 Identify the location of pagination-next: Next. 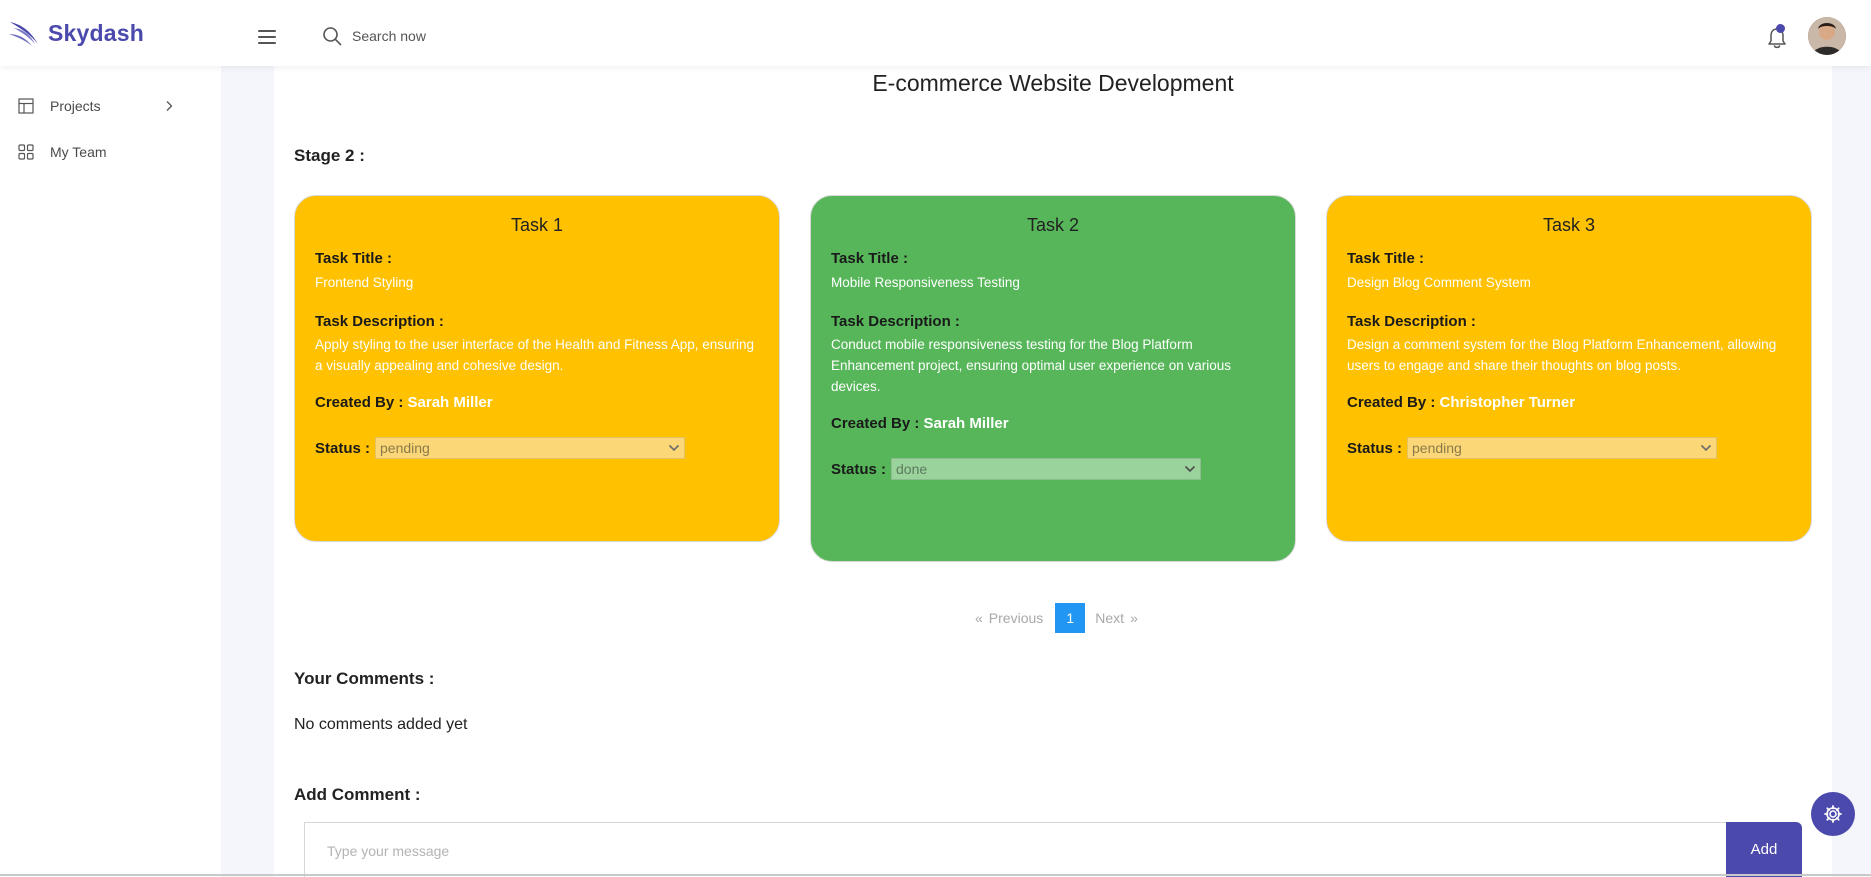
(1109, 618).